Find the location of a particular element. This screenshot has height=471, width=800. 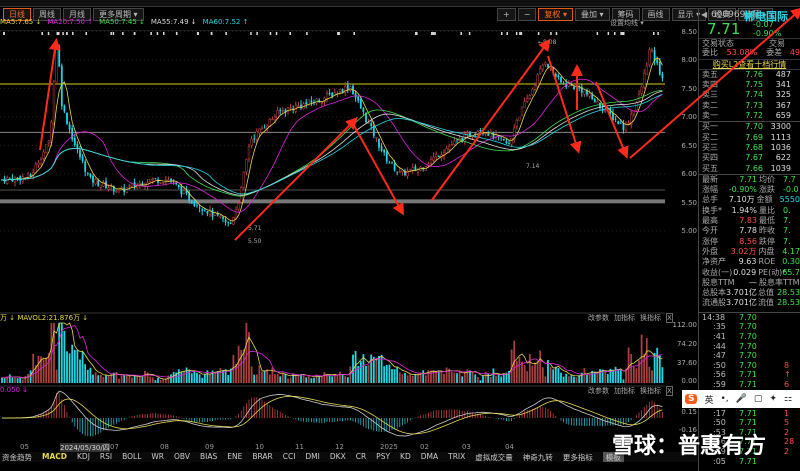

l2-upgrade-link: 购买L2查看十档行情 is located at coordinates (749, 63).